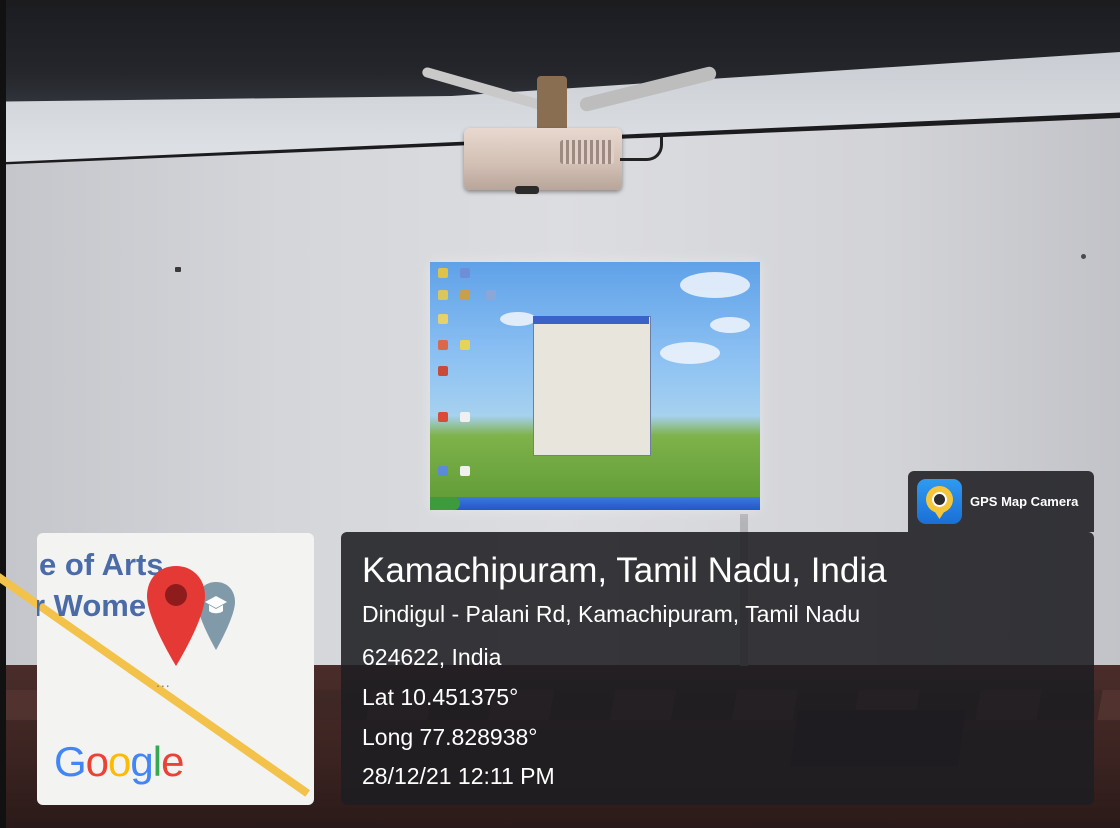 This screenshot has width=1120, height=828. I want to click on projected-dialog-titlebar, so click(591, 320).